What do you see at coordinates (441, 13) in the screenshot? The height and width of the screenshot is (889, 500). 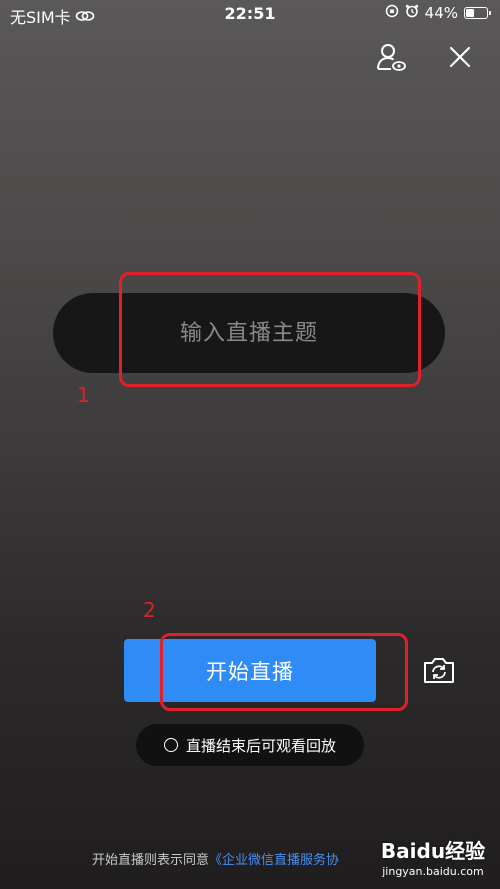 I see `battery-percent: 44%` at bounding box center [441, 13].